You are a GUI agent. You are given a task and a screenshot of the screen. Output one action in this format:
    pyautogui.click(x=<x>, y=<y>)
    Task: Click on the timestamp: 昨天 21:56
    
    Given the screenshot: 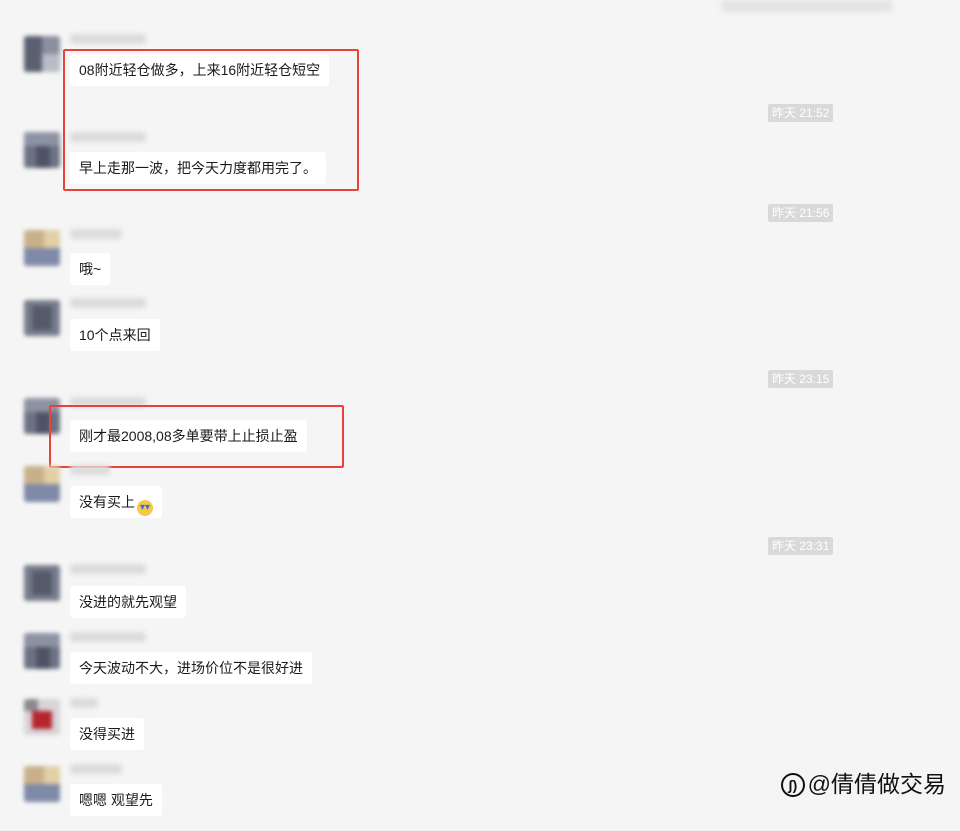 What is the action you would take?
    pyautogui.click(x=801, y=213)
    